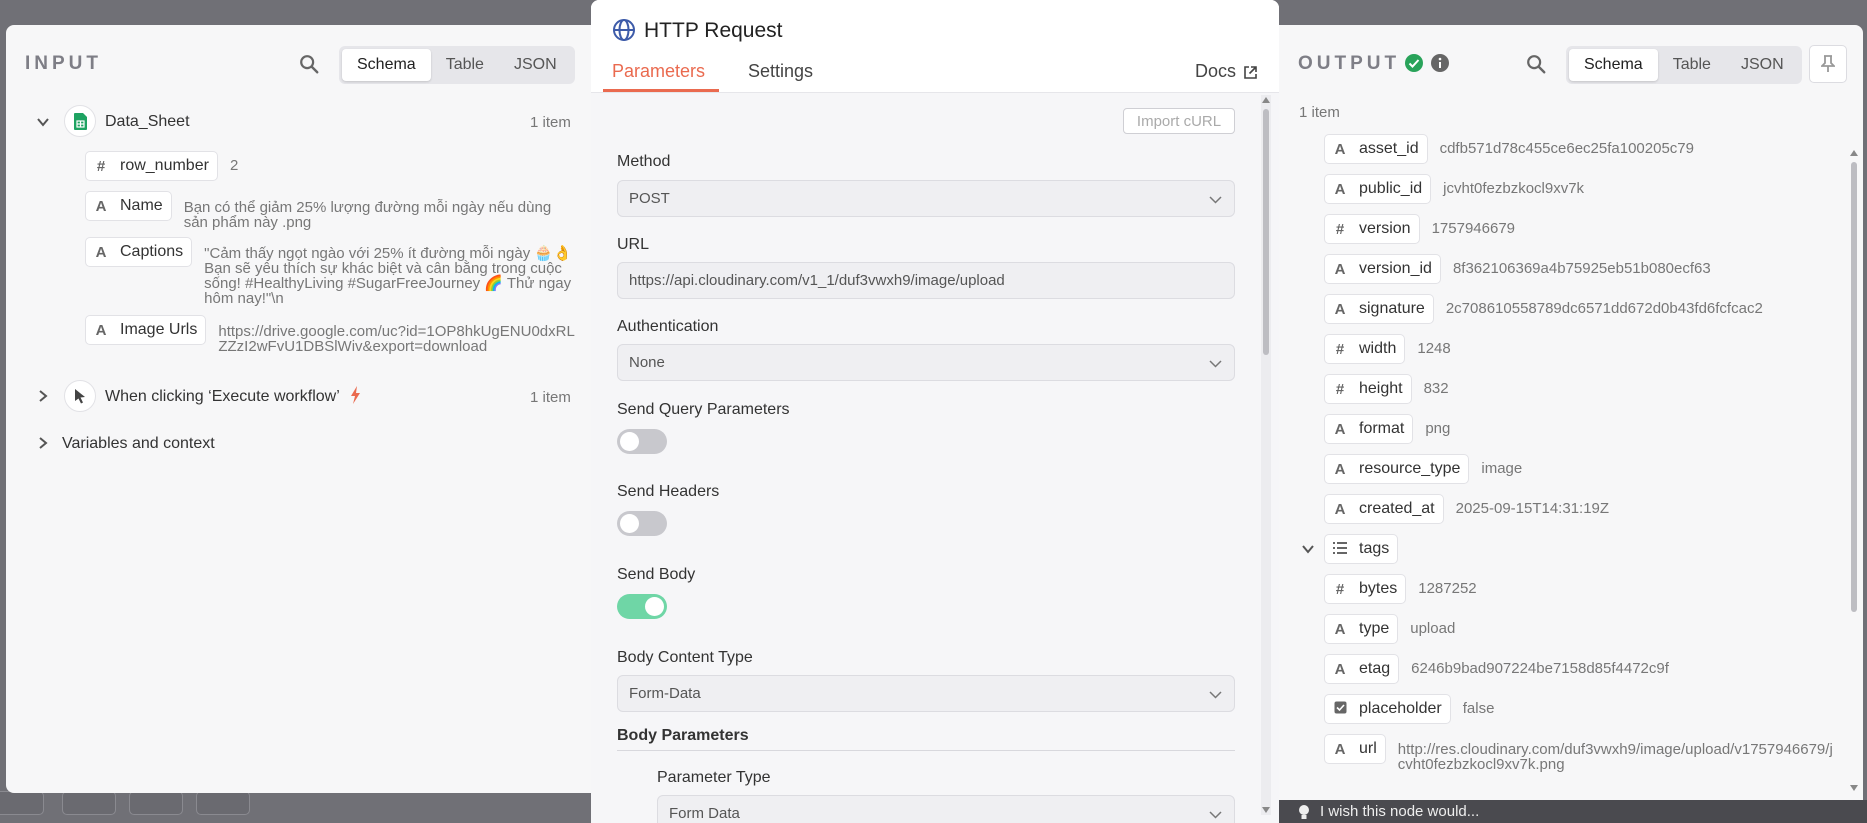  What do you see at coordinates (656, 574) in the screenshot?
I see `send-body-label: Send Body` at bounding box center [656, 574].